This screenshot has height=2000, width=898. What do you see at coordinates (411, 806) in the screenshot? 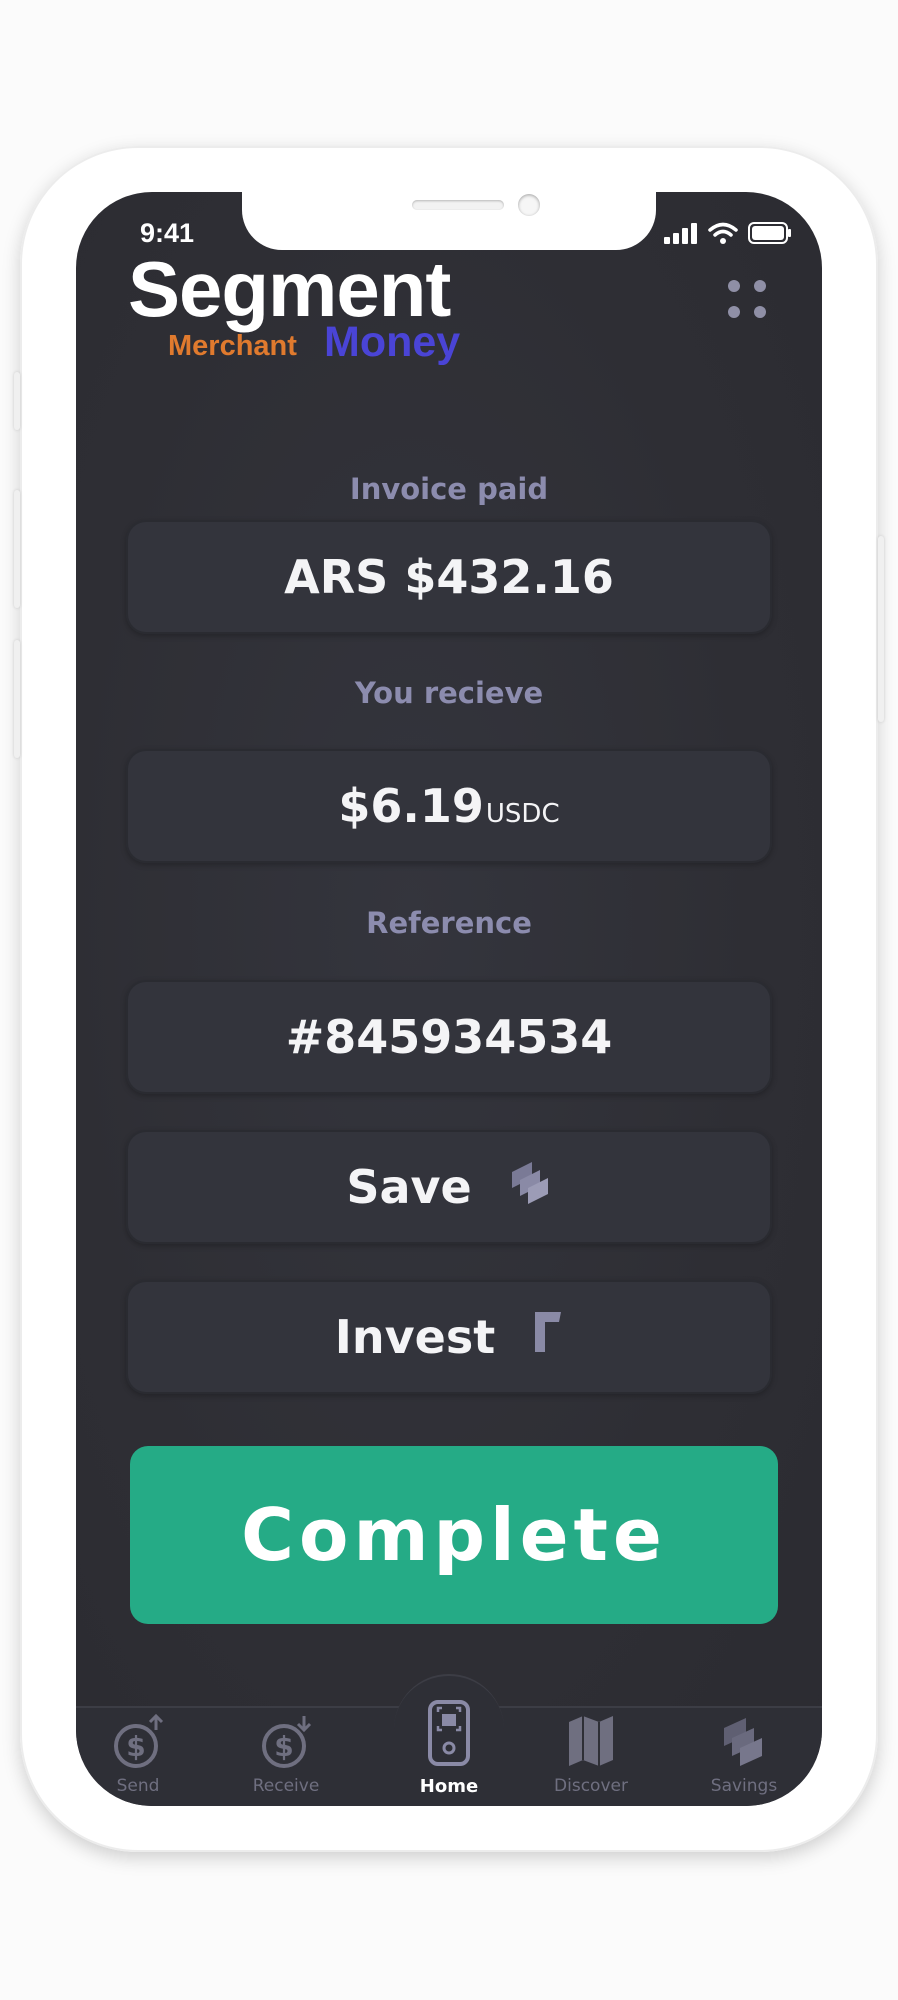
I see `receive-amount: $6.19` at bounding box center [411, 806].